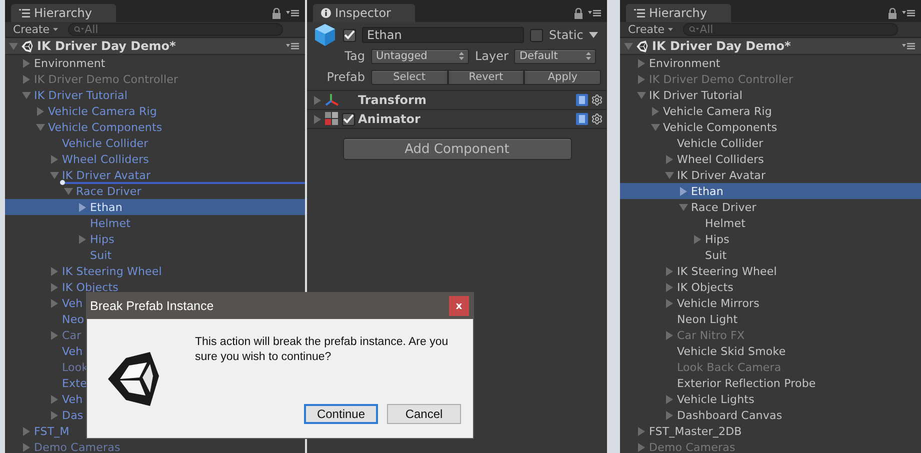 This screenshot has height=453, width=921. Describe the element at coordinates (695, 431) in the screenshot. I see `item-label: FST_Master_2DB` at that location.